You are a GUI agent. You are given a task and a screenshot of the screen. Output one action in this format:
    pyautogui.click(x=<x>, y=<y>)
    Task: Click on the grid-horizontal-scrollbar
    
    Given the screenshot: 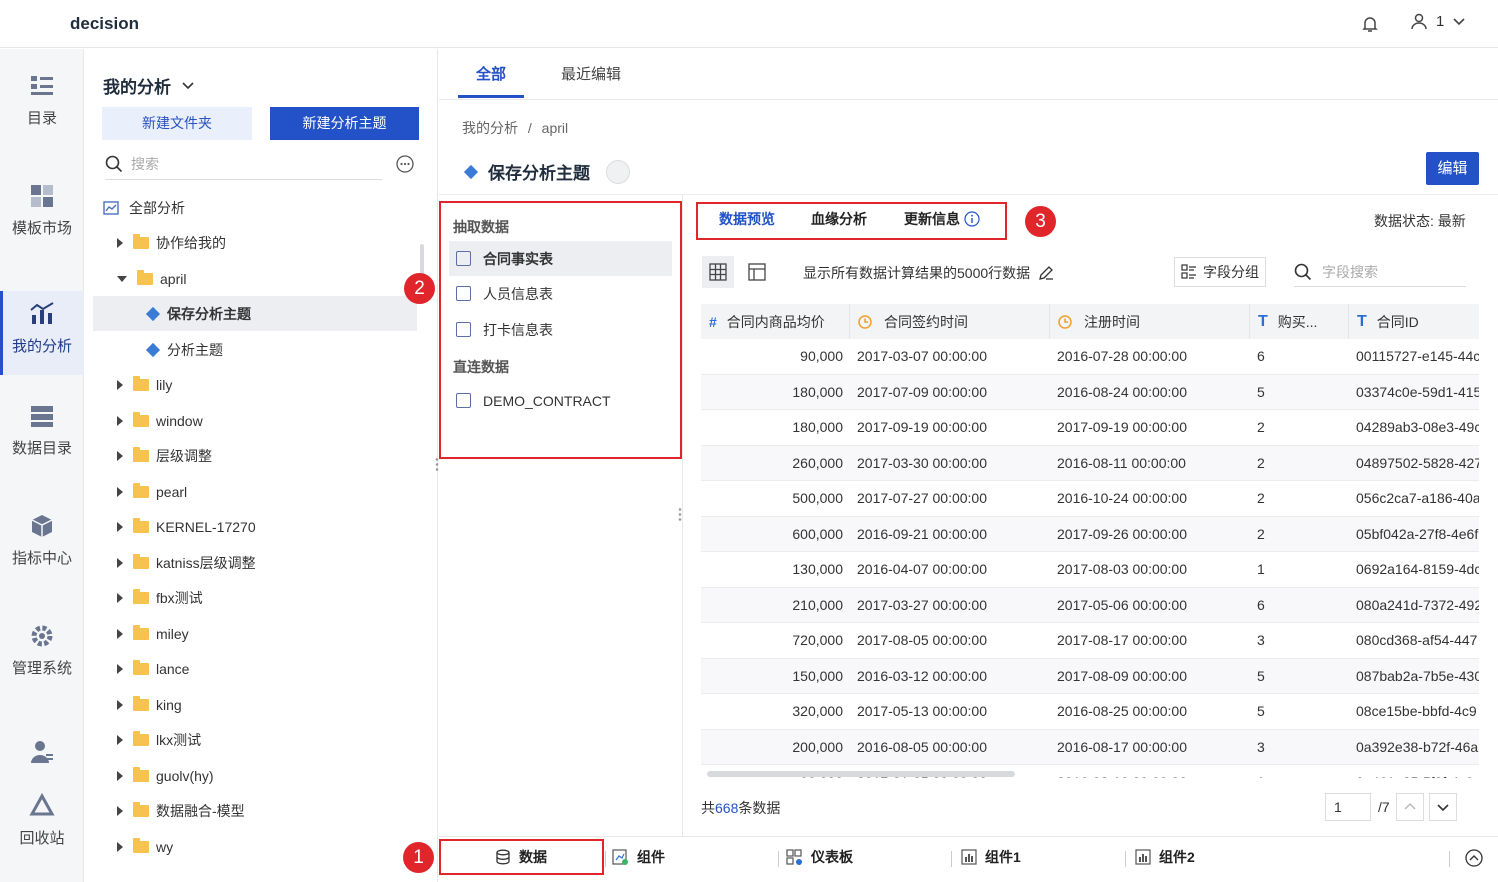 What is the action you would take?
    pyautogui.click(x=861, y=774)
    